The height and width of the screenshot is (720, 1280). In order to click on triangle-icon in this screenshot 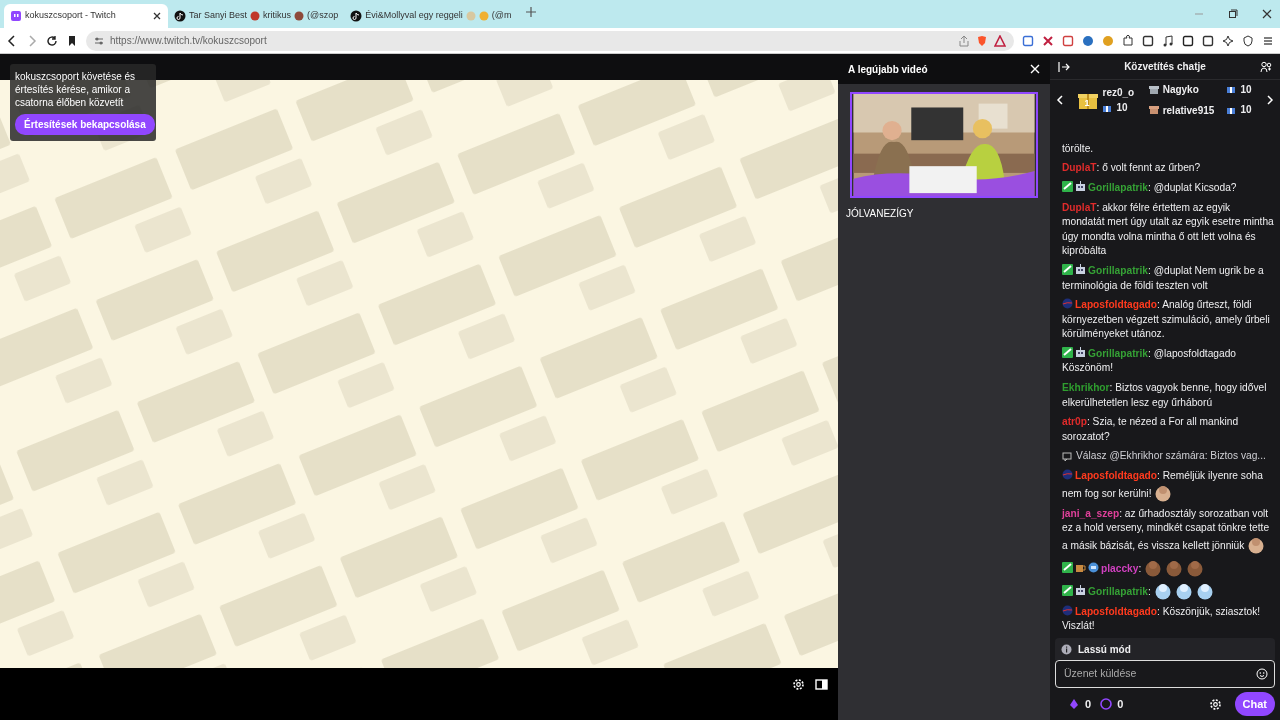, I will do `click(1000, 40)`.